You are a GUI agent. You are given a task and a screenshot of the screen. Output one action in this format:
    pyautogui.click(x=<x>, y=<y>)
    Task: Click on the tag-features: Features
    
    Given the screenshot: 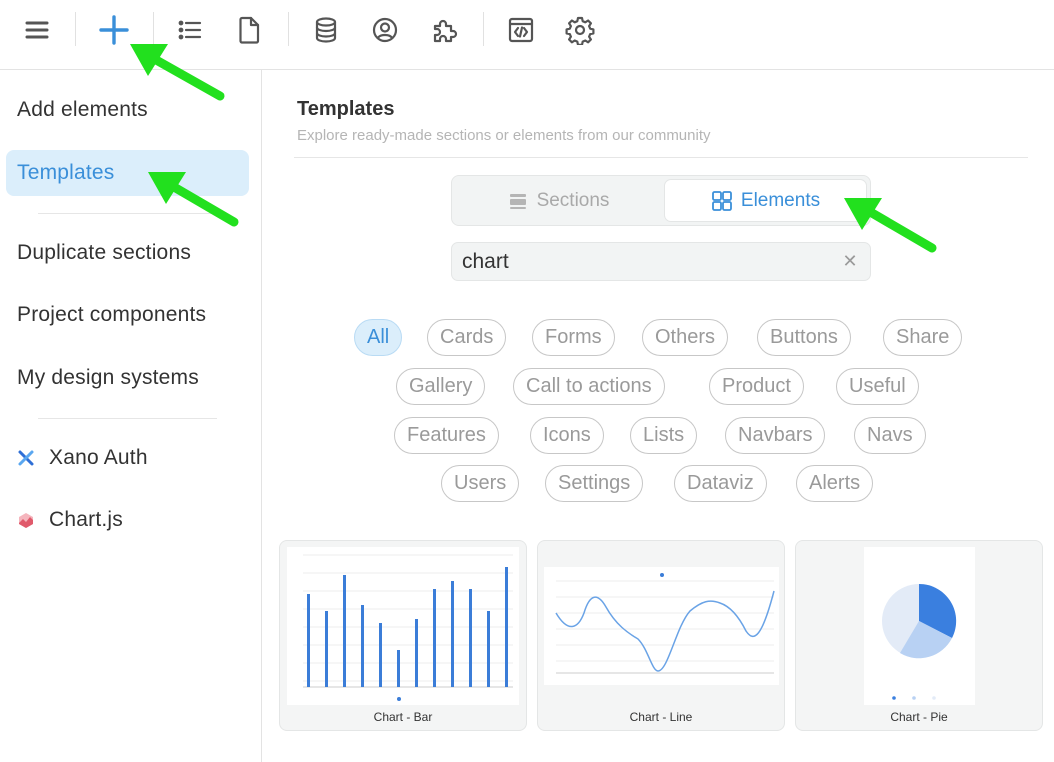 What is the action you would take?
    pyautogui.click(x=446, y=435)
    